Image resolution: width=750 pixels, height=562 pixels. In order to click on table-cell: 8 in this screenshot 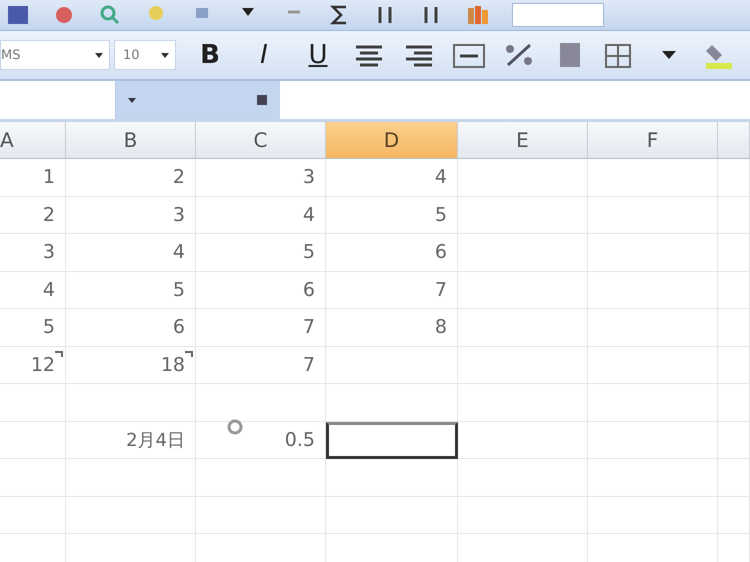, I will do `click(392, 327)`.